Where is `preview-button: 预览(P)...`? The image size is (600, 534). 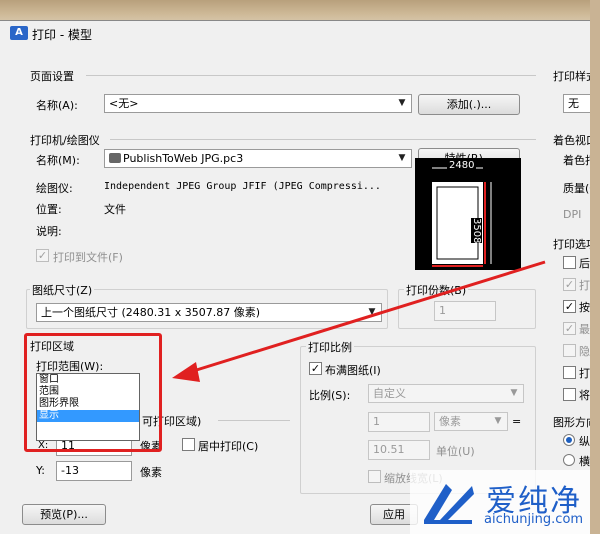
preview-button: 预览(P)... is located at coordinates (64, 514).